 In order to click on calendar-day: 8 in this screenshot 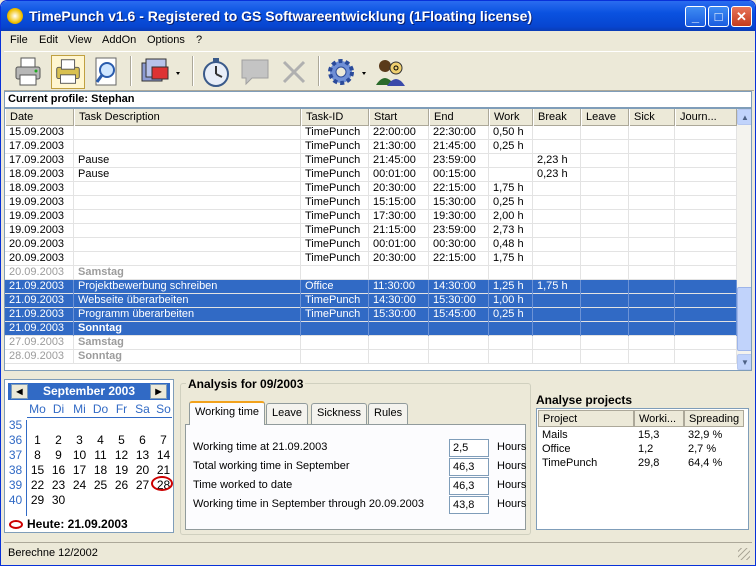, I will do `click(37, 455)`.